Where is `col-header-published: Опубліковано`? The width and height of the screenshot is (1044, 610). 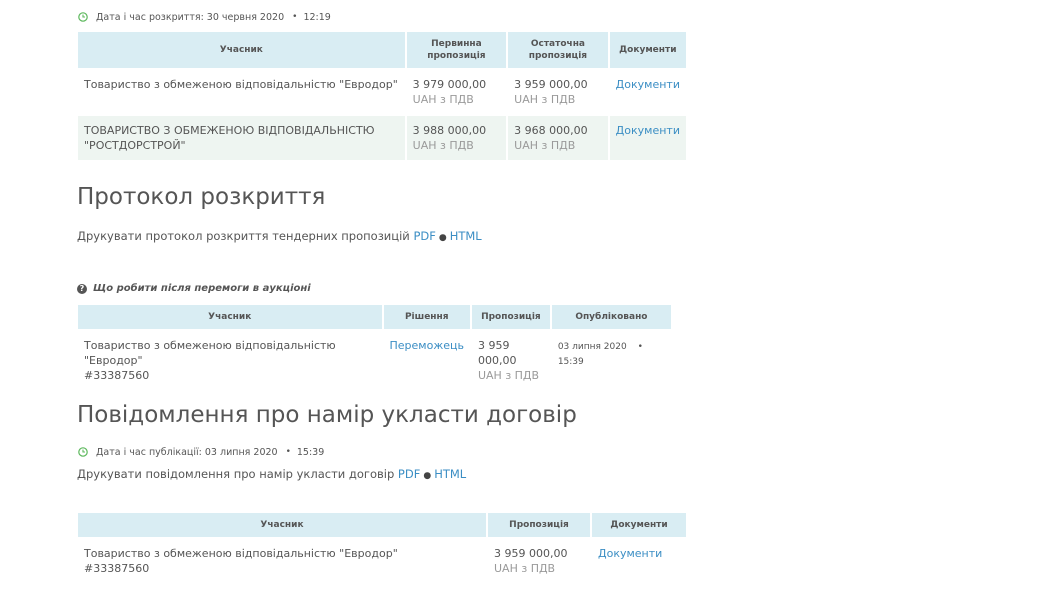
col-header-published: Опубліковано is located at coordinates (611, 317).